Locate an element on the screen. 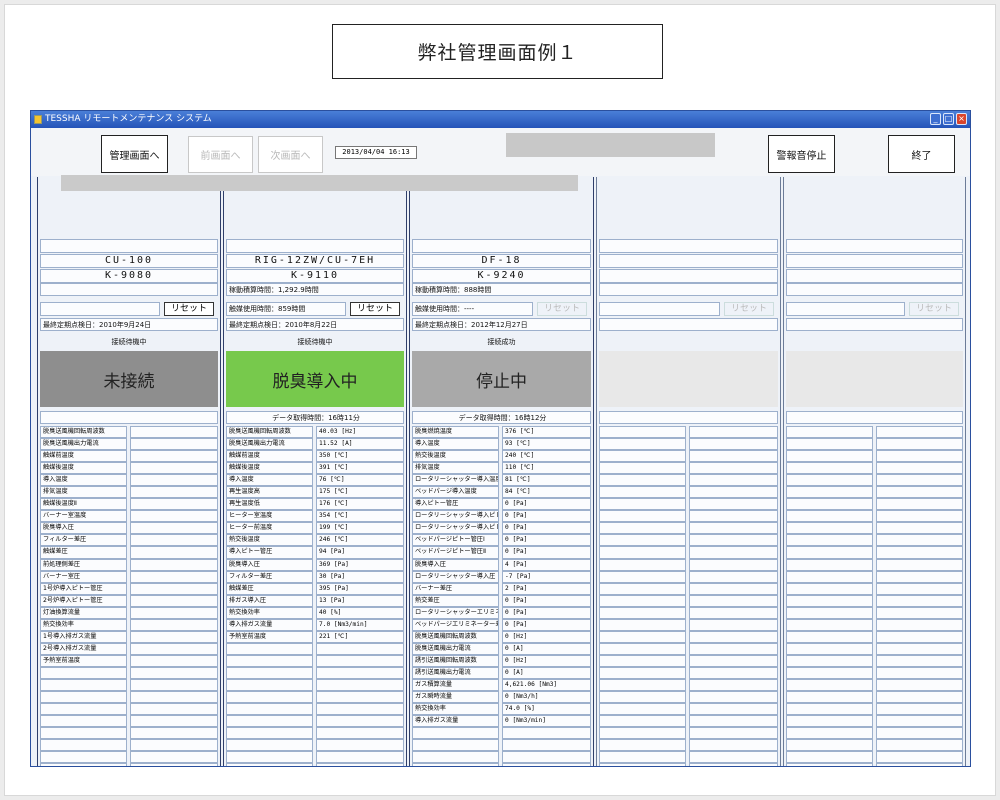 The image size is (1000, 800). measurement-value: 0 [A] is located at coordinates (546, 648).